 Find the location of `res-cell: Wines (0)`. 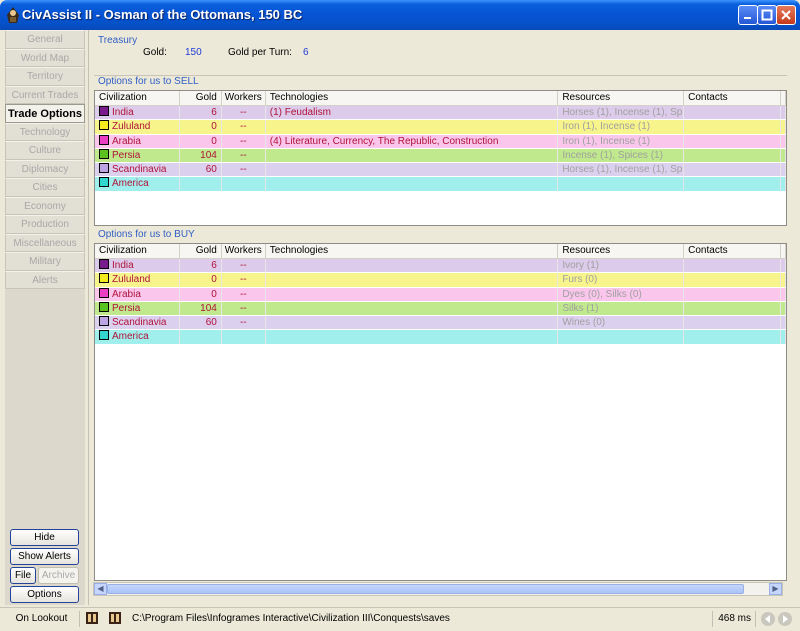

res-cell: Wines (0) is located at coordinates (621, 323).